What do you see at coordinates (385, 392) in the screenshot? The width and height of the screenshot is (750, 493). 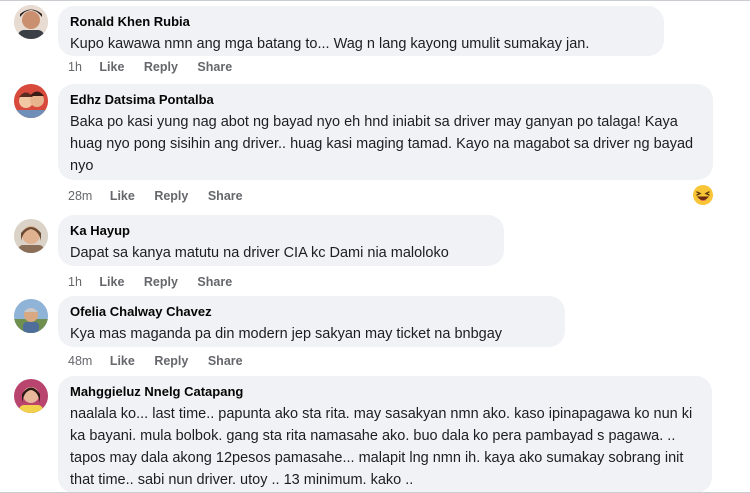 I see `comment-author: Mahggieluz Nnelg Catapang` at bounding box center [385, 392].